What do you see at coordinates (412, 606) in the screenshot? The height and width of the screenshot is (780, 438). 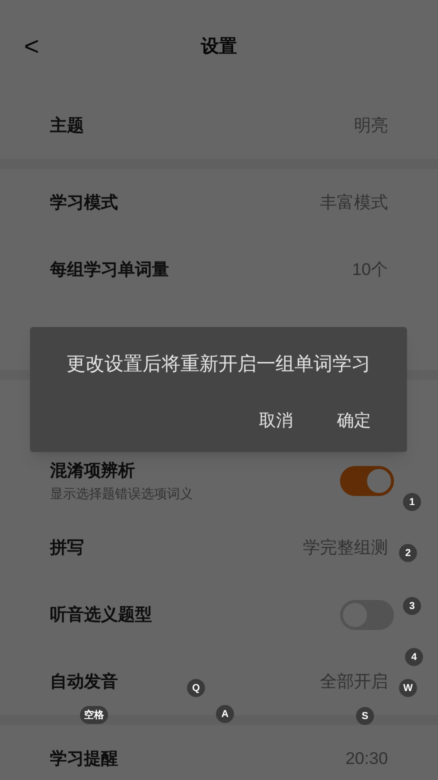 I see `key-hint-badge: 3` at bounding box center [412, 606].